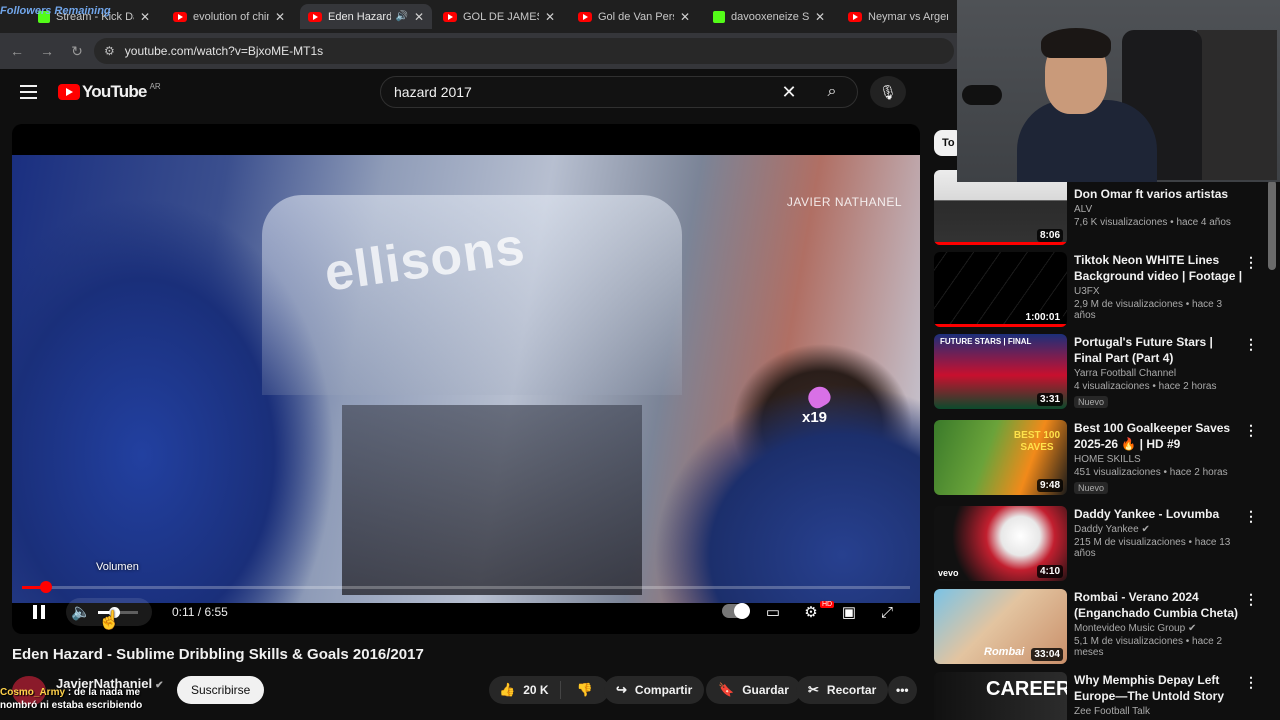 This screenshot has height=720, width=1280. I want to click on progress-scrubber, so click(45, 587).